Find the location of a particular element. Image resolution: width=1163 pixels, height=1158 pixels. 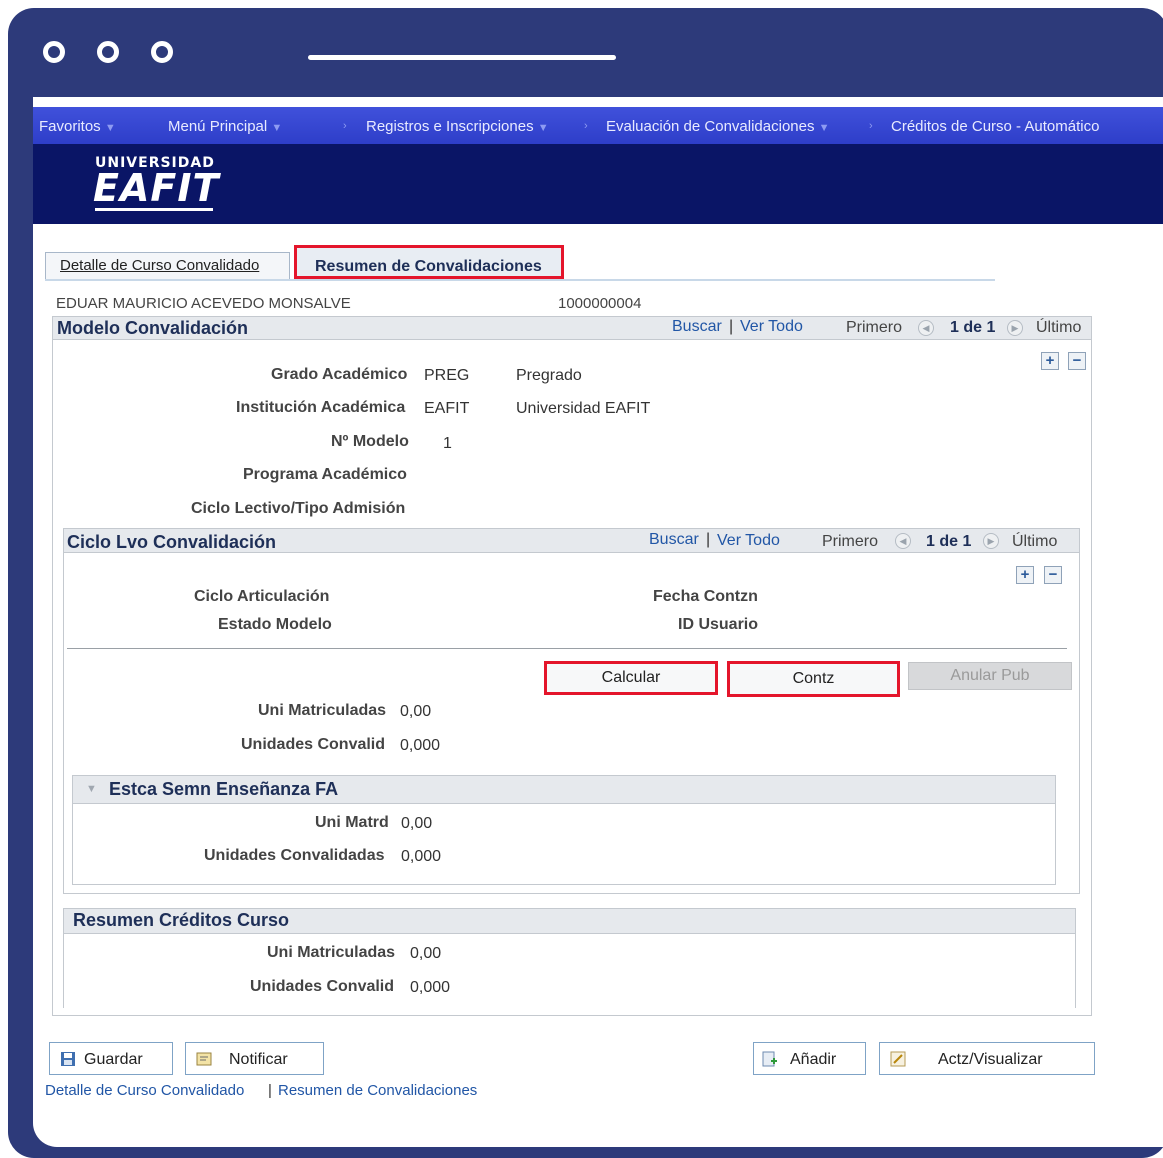

modelo-number-label: Nº Modelo is located at coordinates (370, 441).